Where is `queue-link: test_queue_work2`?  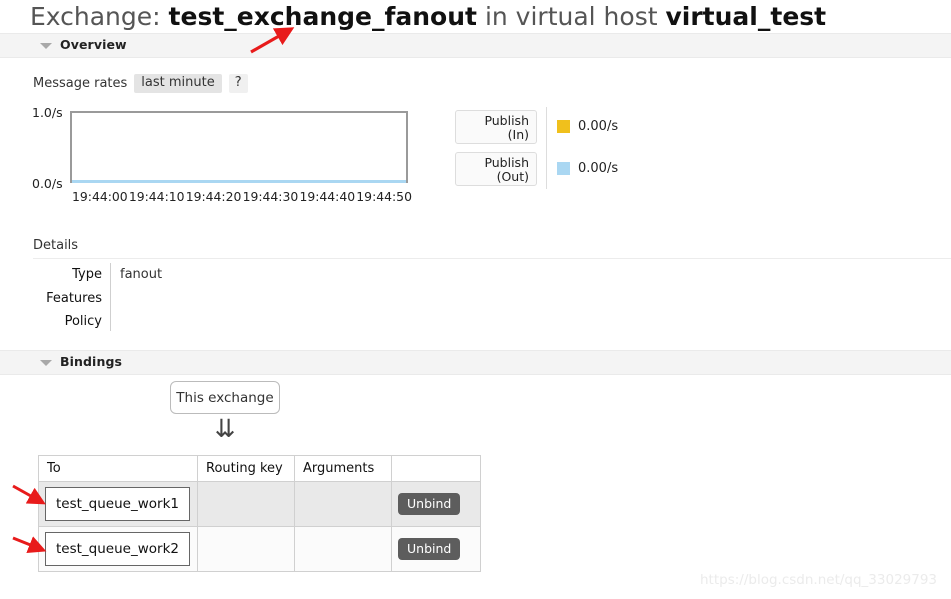 queue-link: test_queue_work2 is located at coordinates (117, 549).